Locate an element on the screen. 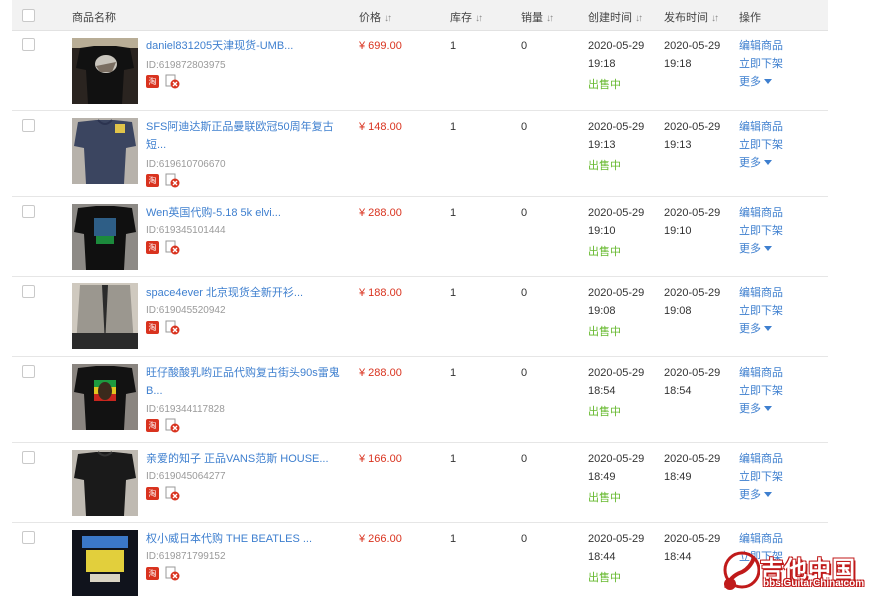 The width and height of the screenshot is (875, 600). created-time: 19:13 is located at coordinates (602, 145).